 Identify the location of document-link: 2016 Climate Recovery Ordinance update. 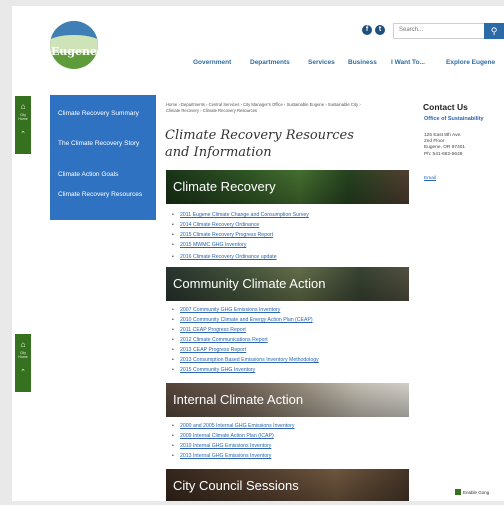
(284, 257).